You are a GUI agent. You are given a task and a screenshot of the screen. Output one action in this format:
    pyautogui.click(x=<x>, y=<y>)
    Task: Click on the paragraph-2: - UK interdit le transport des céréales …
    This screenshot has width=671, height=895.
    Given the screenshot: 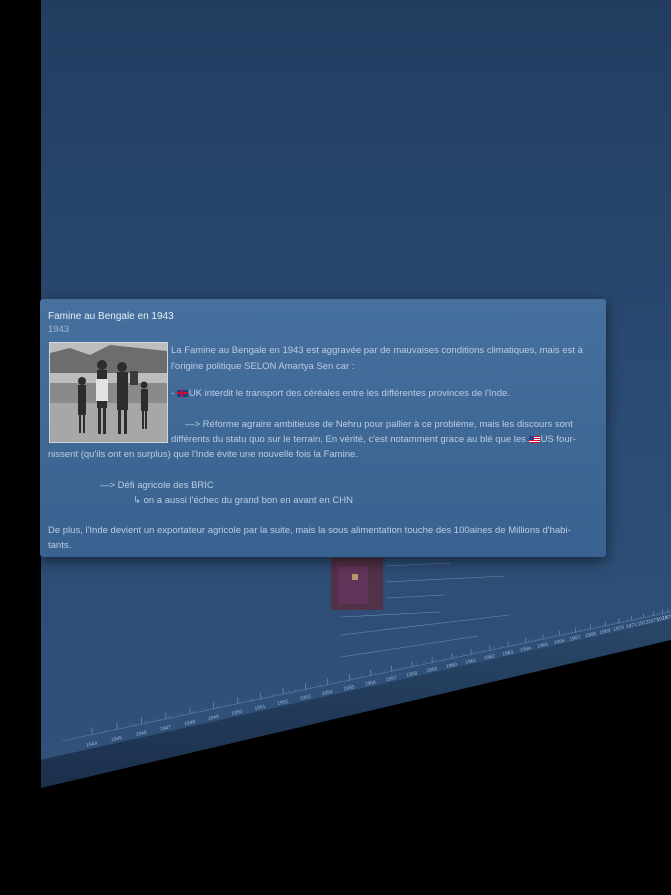 What is the action you would take?
    pyautogui.click(x=340, y=393)
    